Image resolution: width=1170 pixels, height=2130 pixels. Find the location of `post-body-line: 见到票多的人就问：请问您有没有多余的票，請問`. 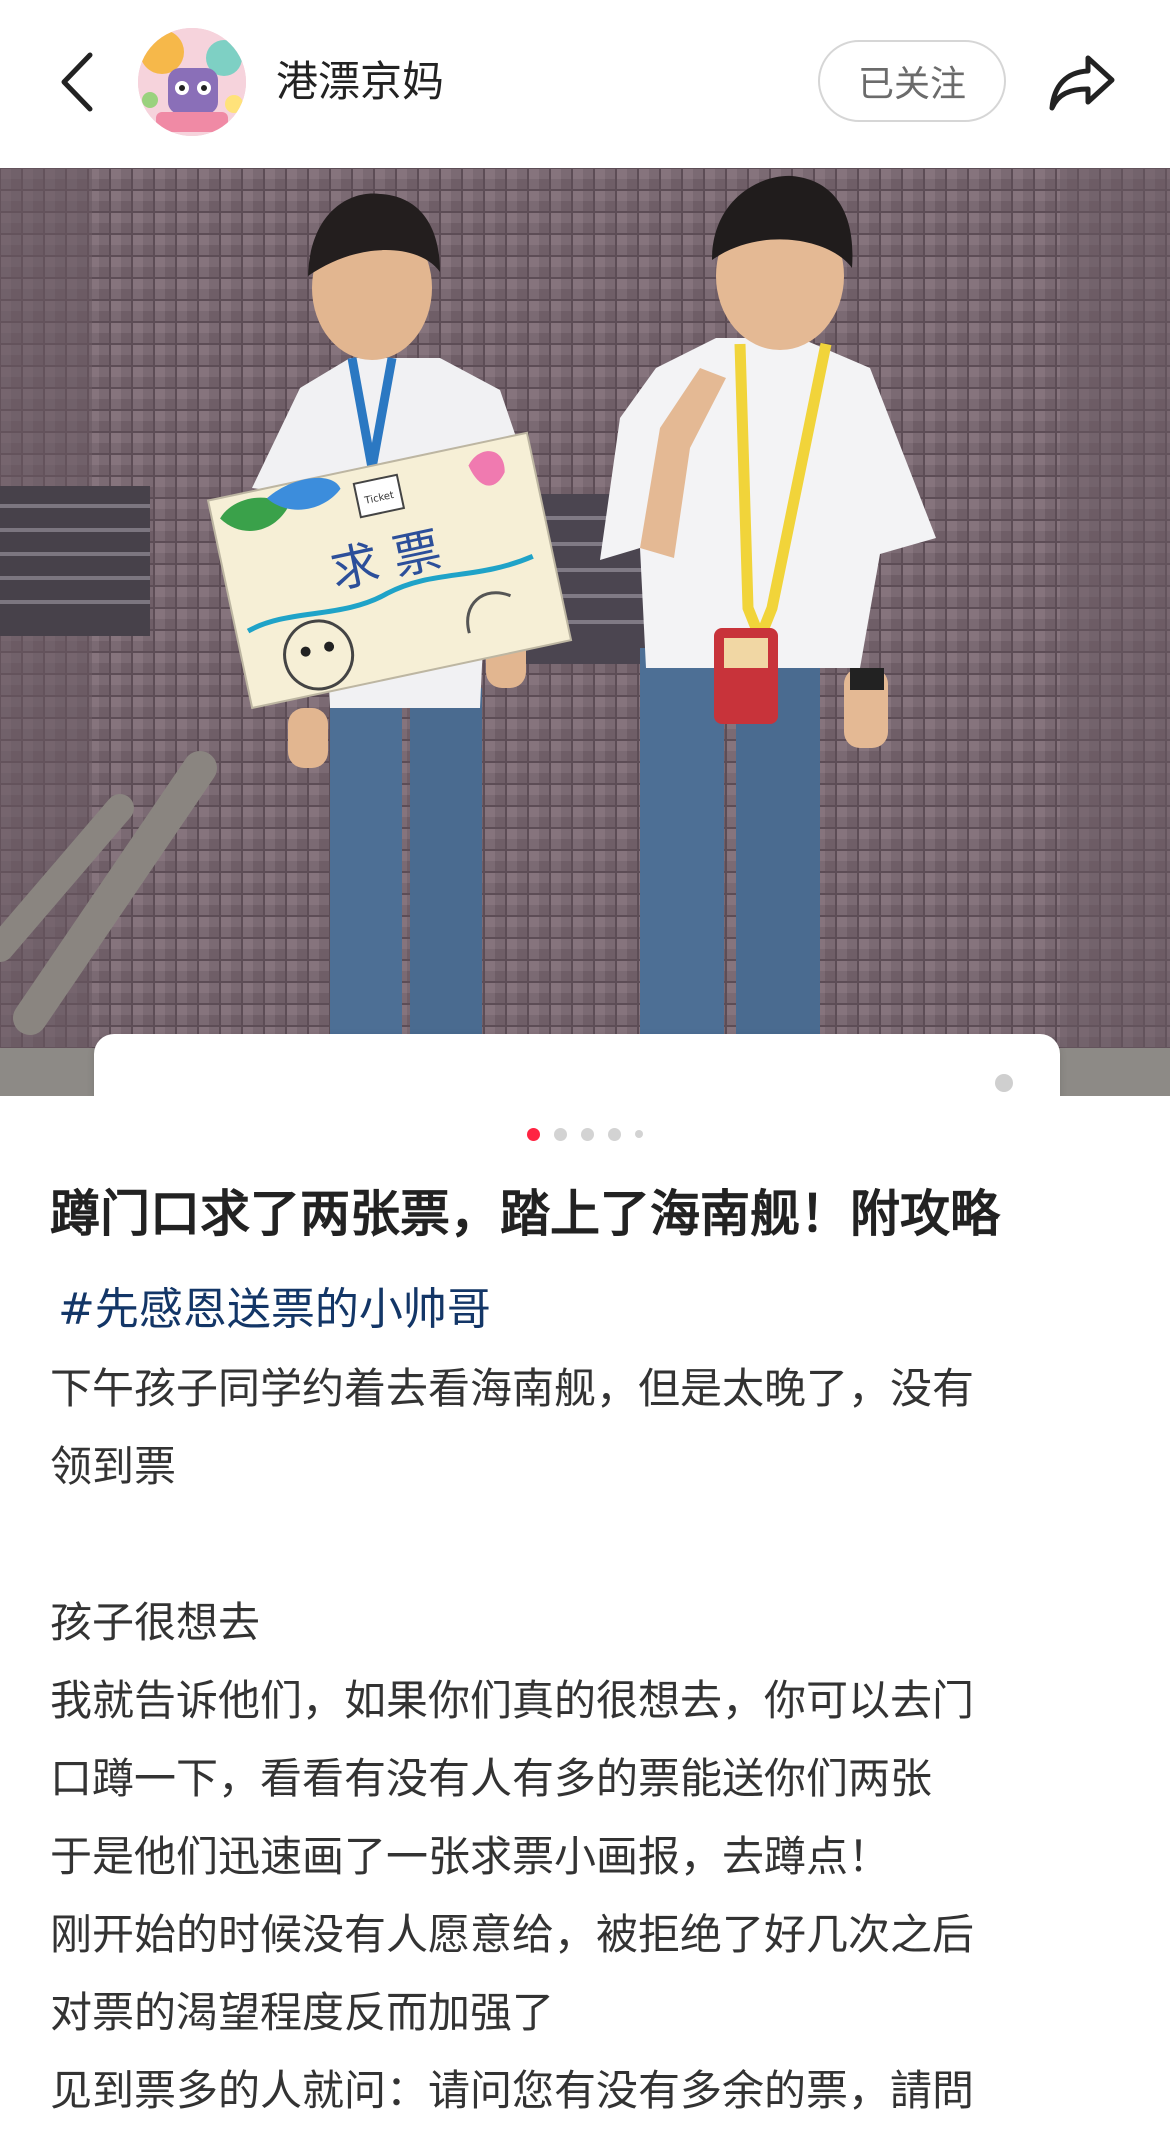

post-body-line: 见到票多的人就问：请问您有没有多余的票，請問 is located at coordinates (512, 2090).